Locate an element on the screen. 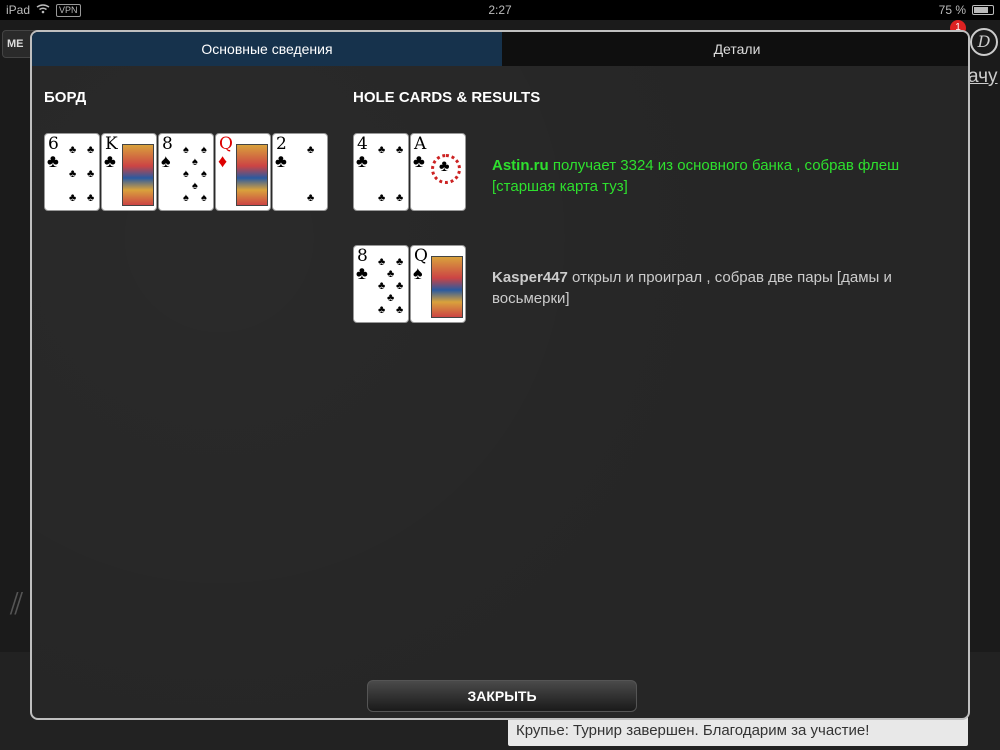 Image resolution: width=1000 pixels, height=750 pixels. battery-icon is located at coordinates (983, 10).